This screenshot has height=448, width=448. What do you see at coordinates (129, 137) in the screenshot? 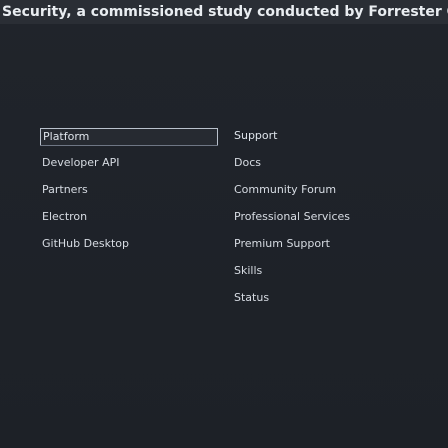
I see `platform-heading: Platform` at bounding box center [129, 137].